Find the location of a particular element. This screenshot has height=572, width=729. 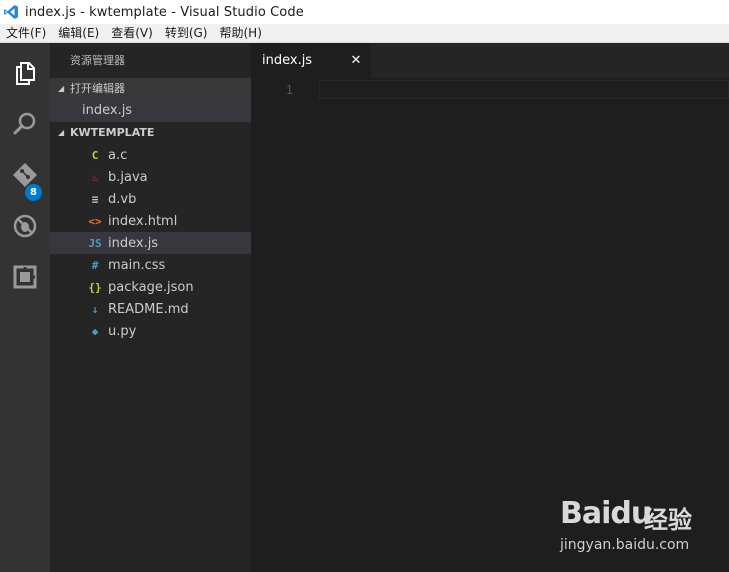

debug-icon is located at coordinates (25, 226).